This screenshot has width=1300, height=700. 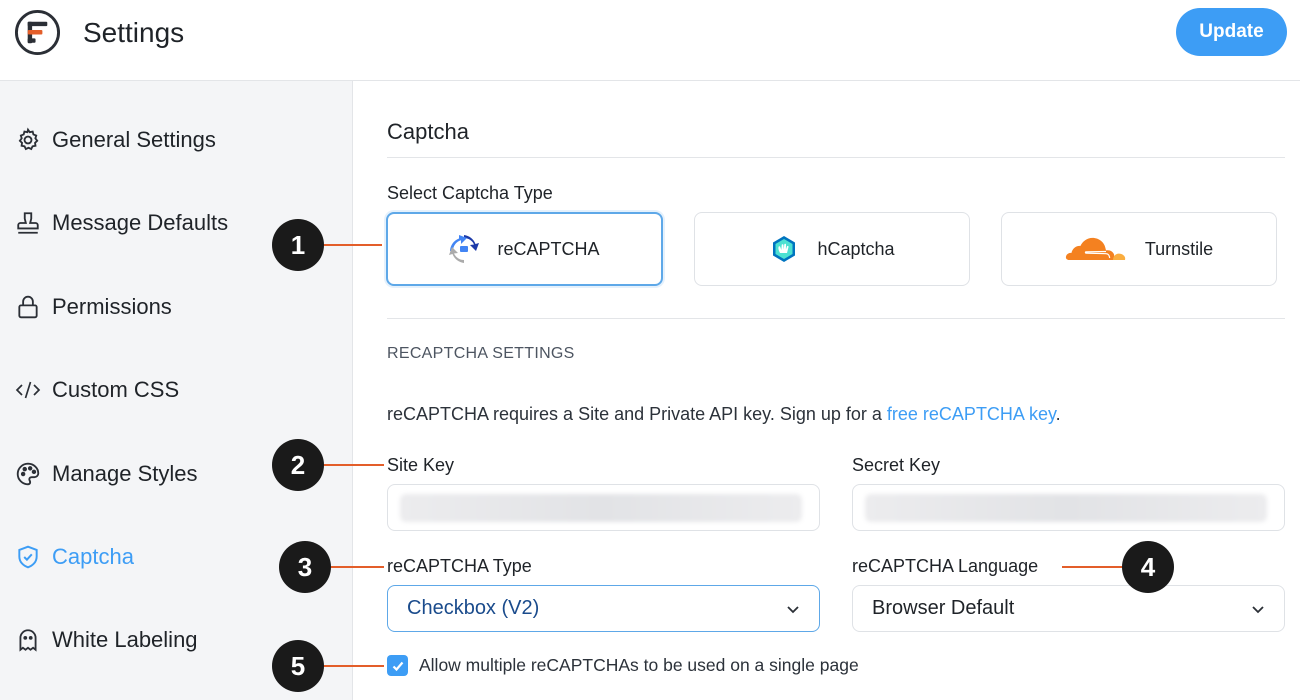 I want to click on sidebar-item-white-labeling: White Labeling, so click(x=106, y=640).